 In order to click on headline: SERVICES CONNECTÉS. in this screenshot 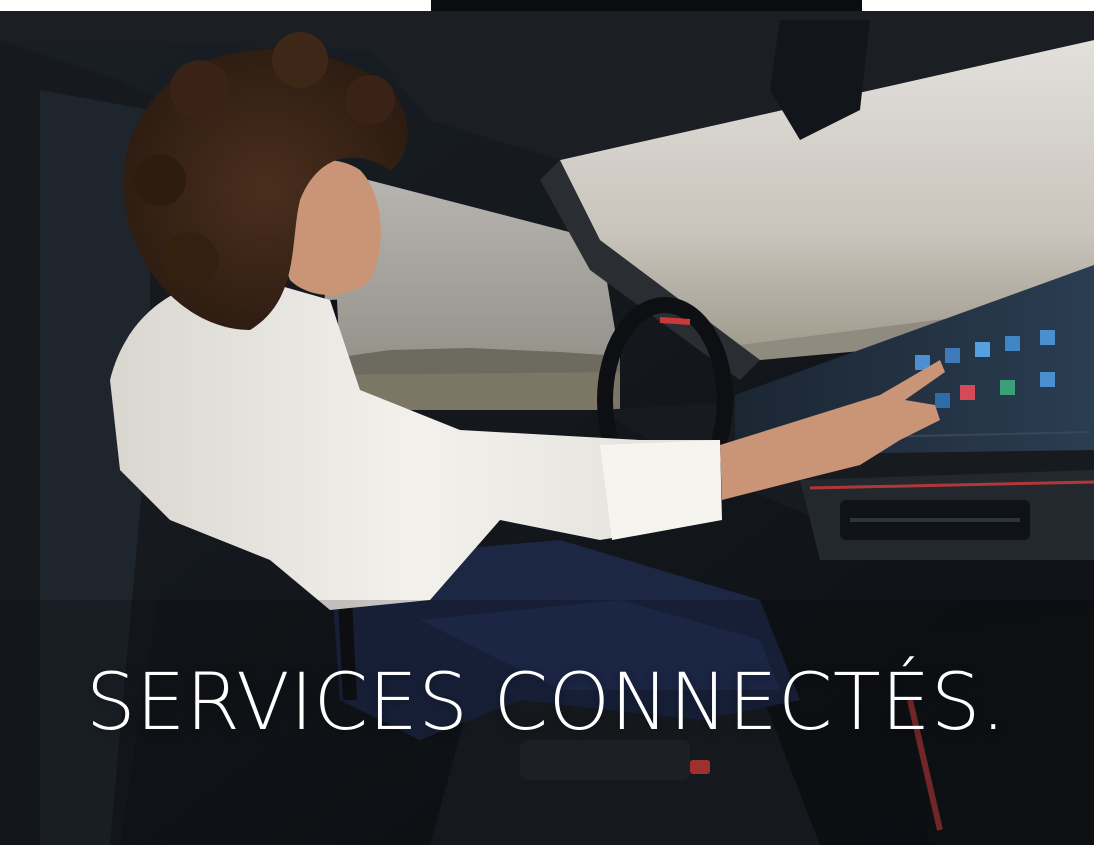, I will do `click(546, 703)`.